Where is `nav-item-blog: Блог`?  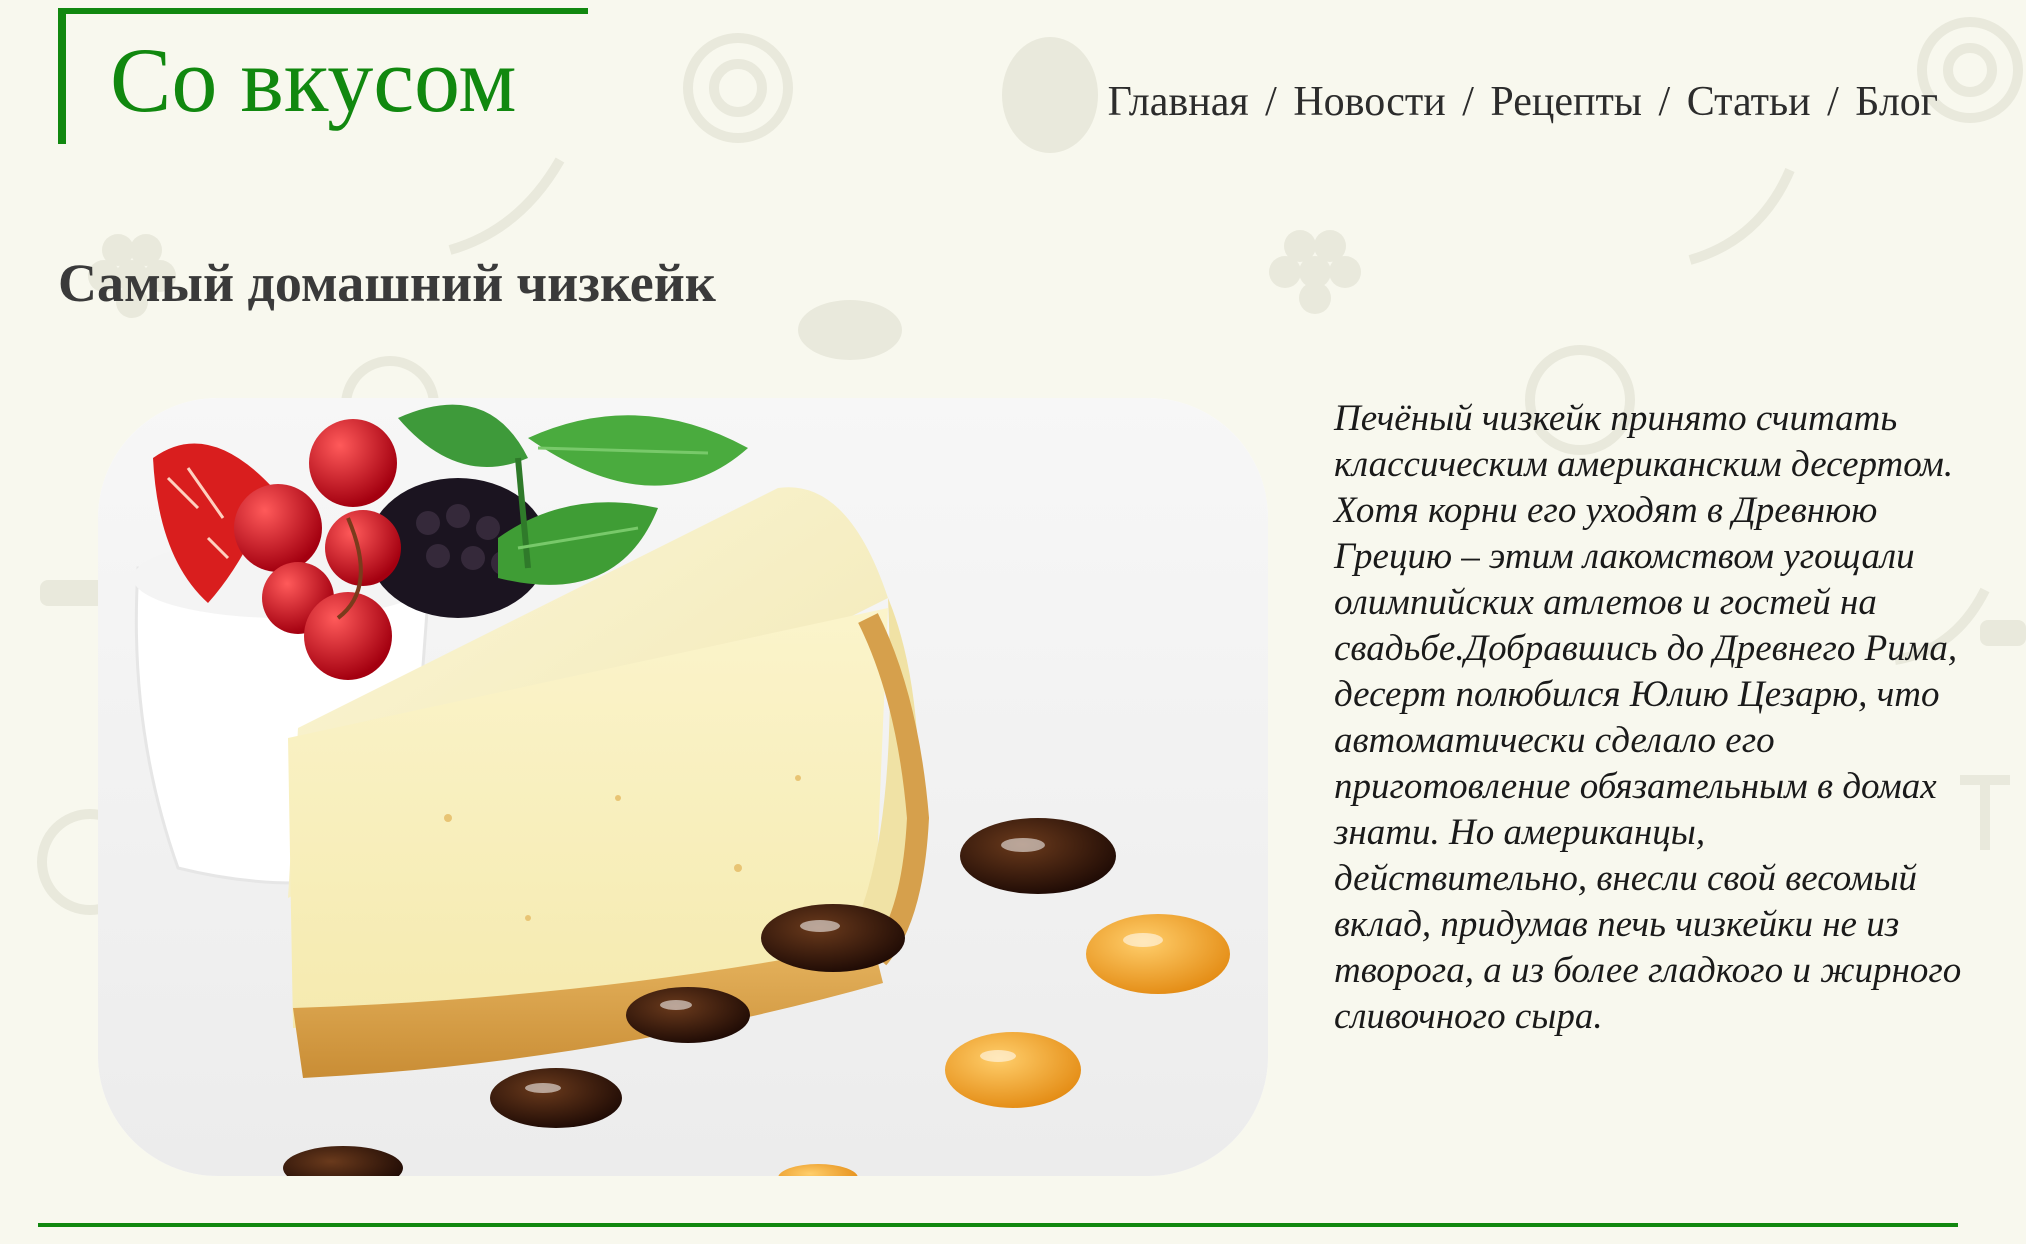
nav-item-blog: Блог is located at coordinates (1896, 102).